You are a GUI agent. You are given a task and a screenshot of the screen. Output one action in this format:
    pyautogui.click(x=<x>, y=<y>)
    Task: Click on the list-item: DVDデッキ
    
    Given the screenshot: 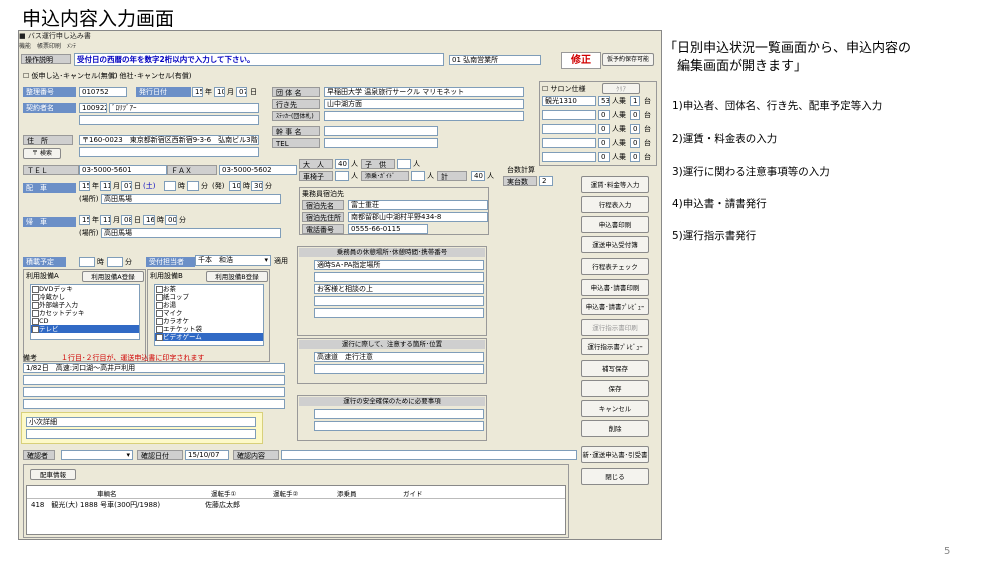 What is the action you would take?
    pyautogui.click(x=85, y=289)
    